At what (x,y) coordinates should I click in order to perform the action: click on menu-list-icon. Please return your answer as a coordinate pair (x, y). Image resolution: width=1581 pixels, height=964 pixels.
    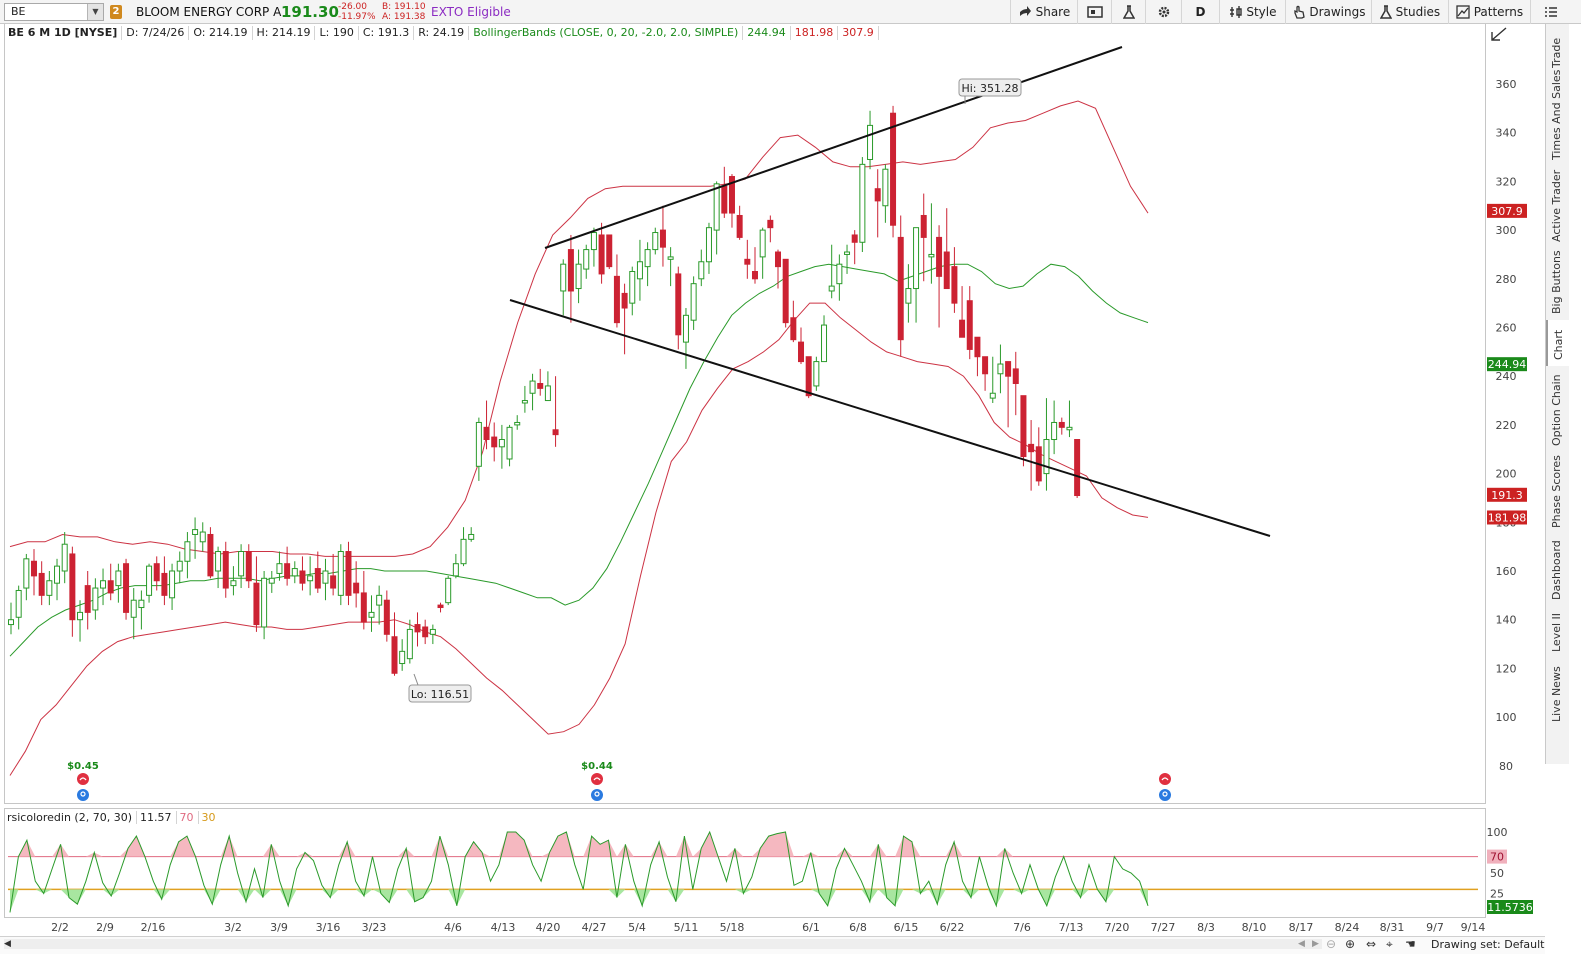
    Looking at the image, I should click on (1550, 12).